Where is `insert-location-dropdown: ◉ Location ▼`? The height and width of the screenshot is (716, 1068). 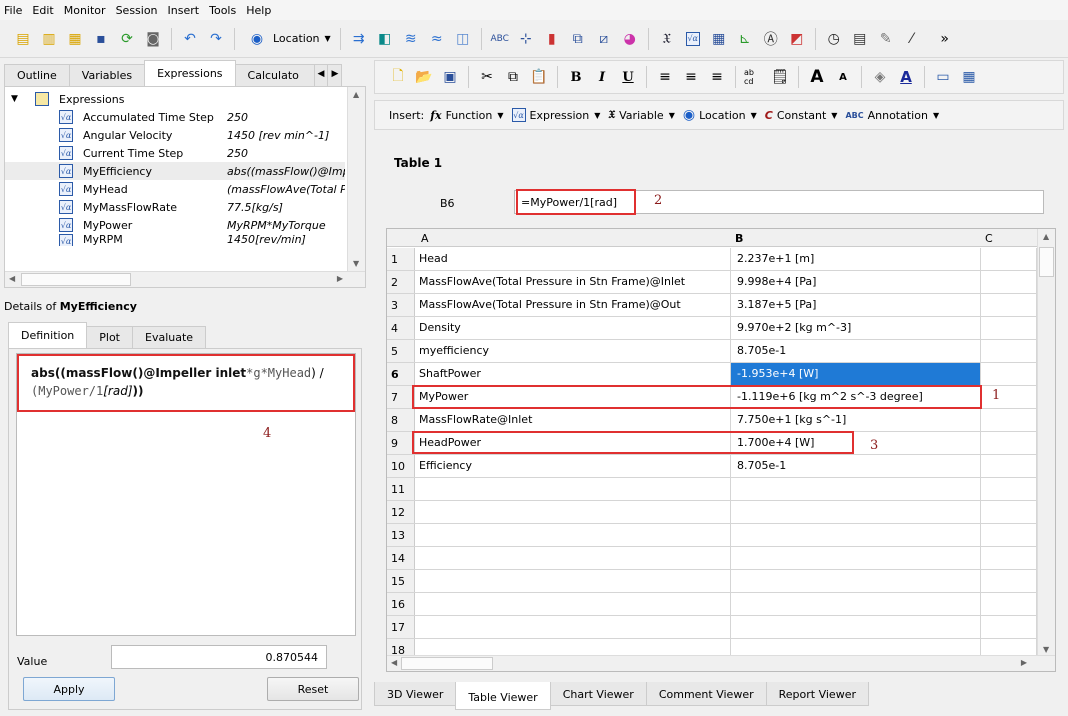
insert-location-dropdown: ◉ Location ▼ is located at coordinates (720, 115).